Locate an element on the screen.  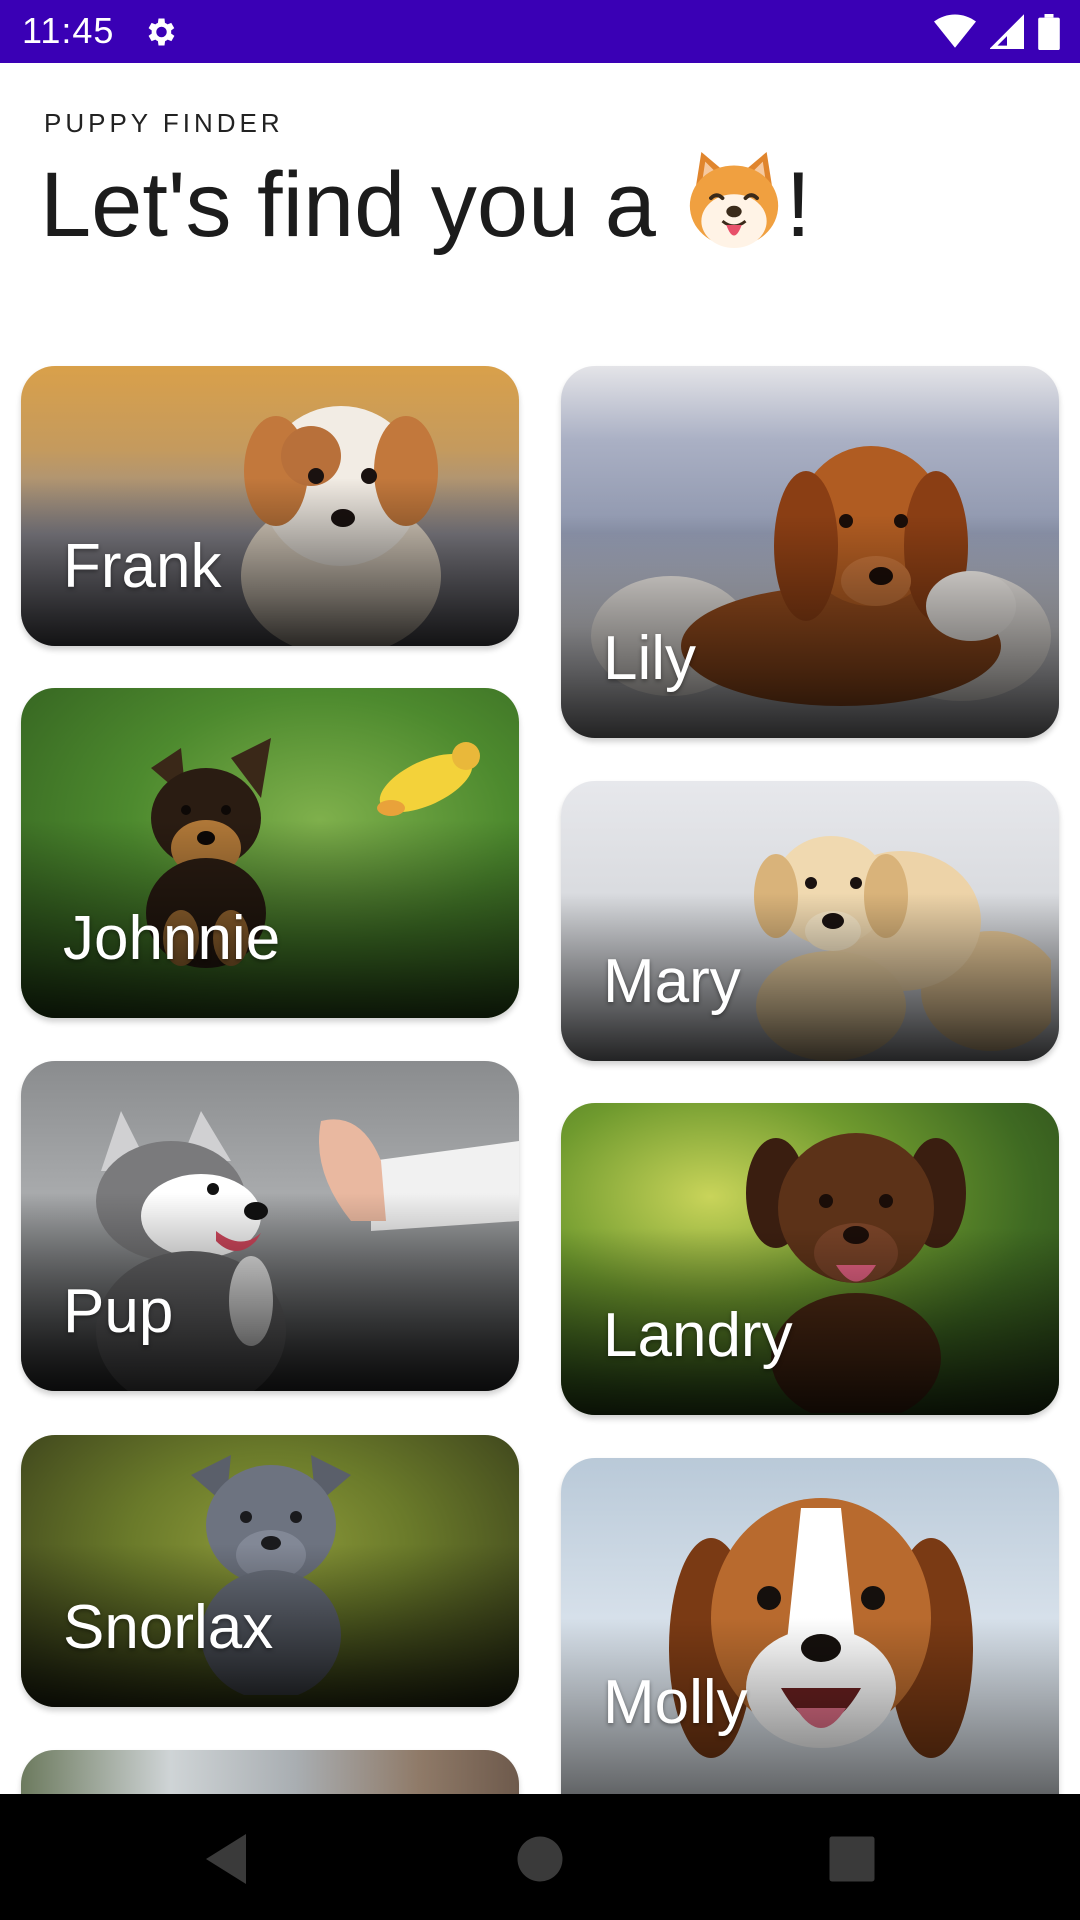
puppy-card-mary: Mary is located at coordinates (810, 921).